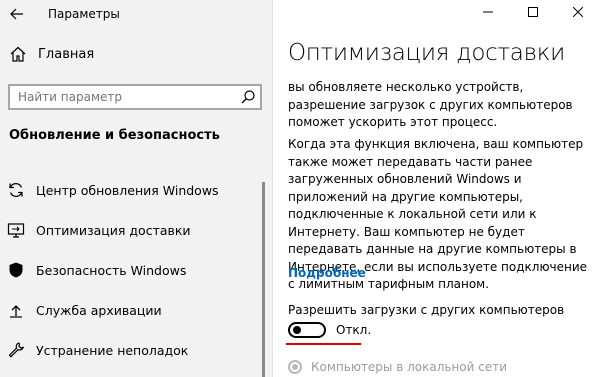 The height and width of the screenshot is (377, 600). Describe the element at coordinates (19, 14) in the screenshot. I see `back-arrow-icon` at that location.